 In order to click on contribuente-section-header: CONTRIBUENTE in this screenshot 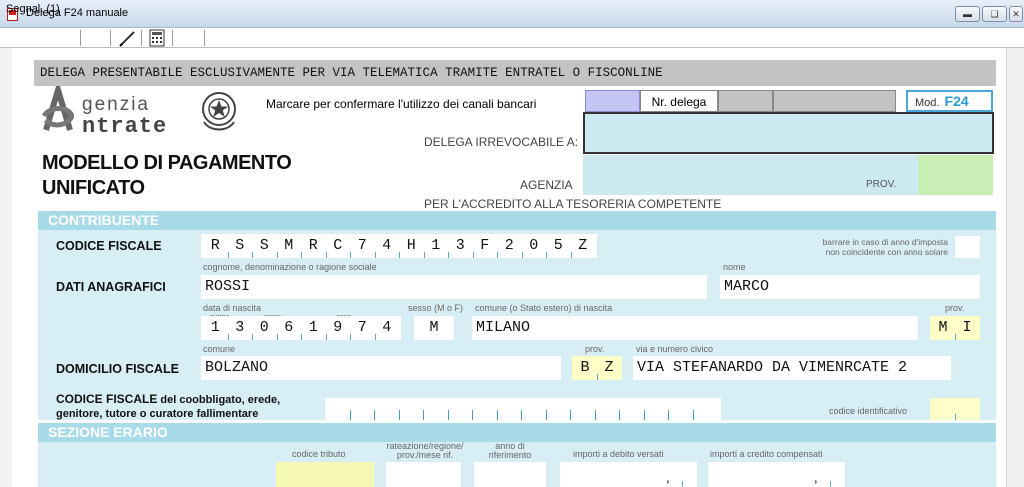, I will do `click(517, 220)`.